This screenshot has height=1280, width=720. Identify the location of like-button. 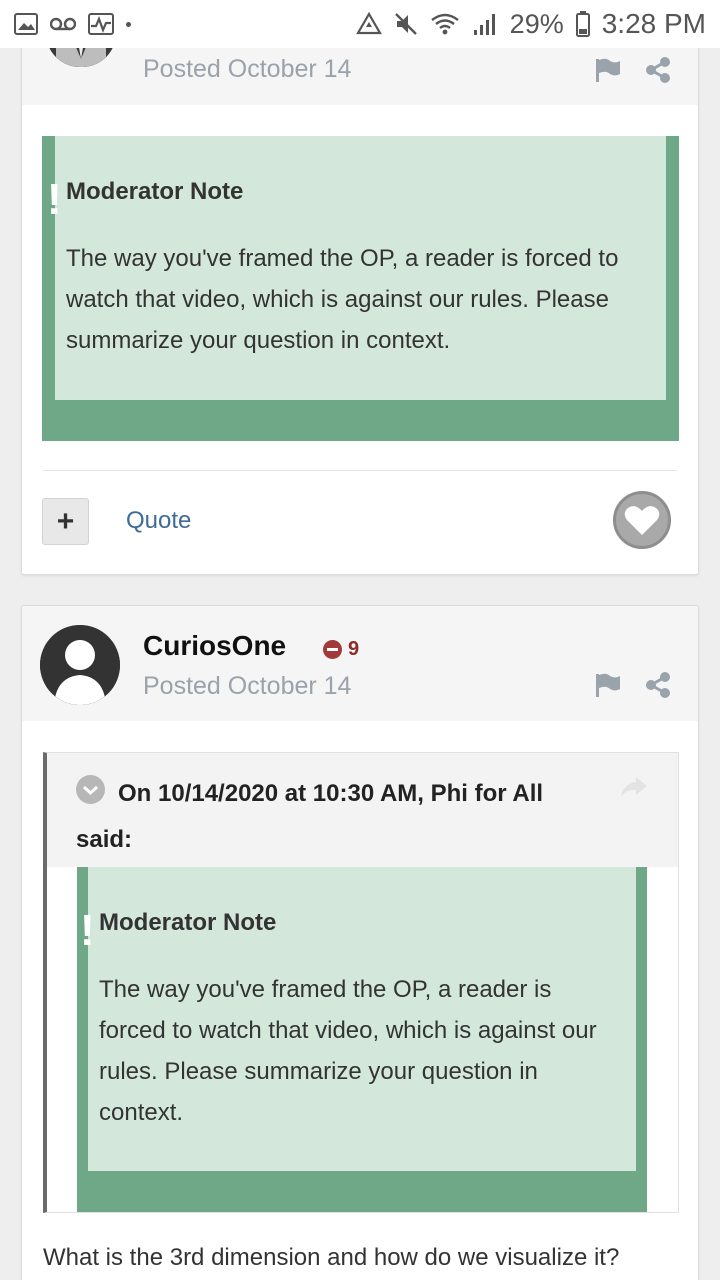
(642, 520).